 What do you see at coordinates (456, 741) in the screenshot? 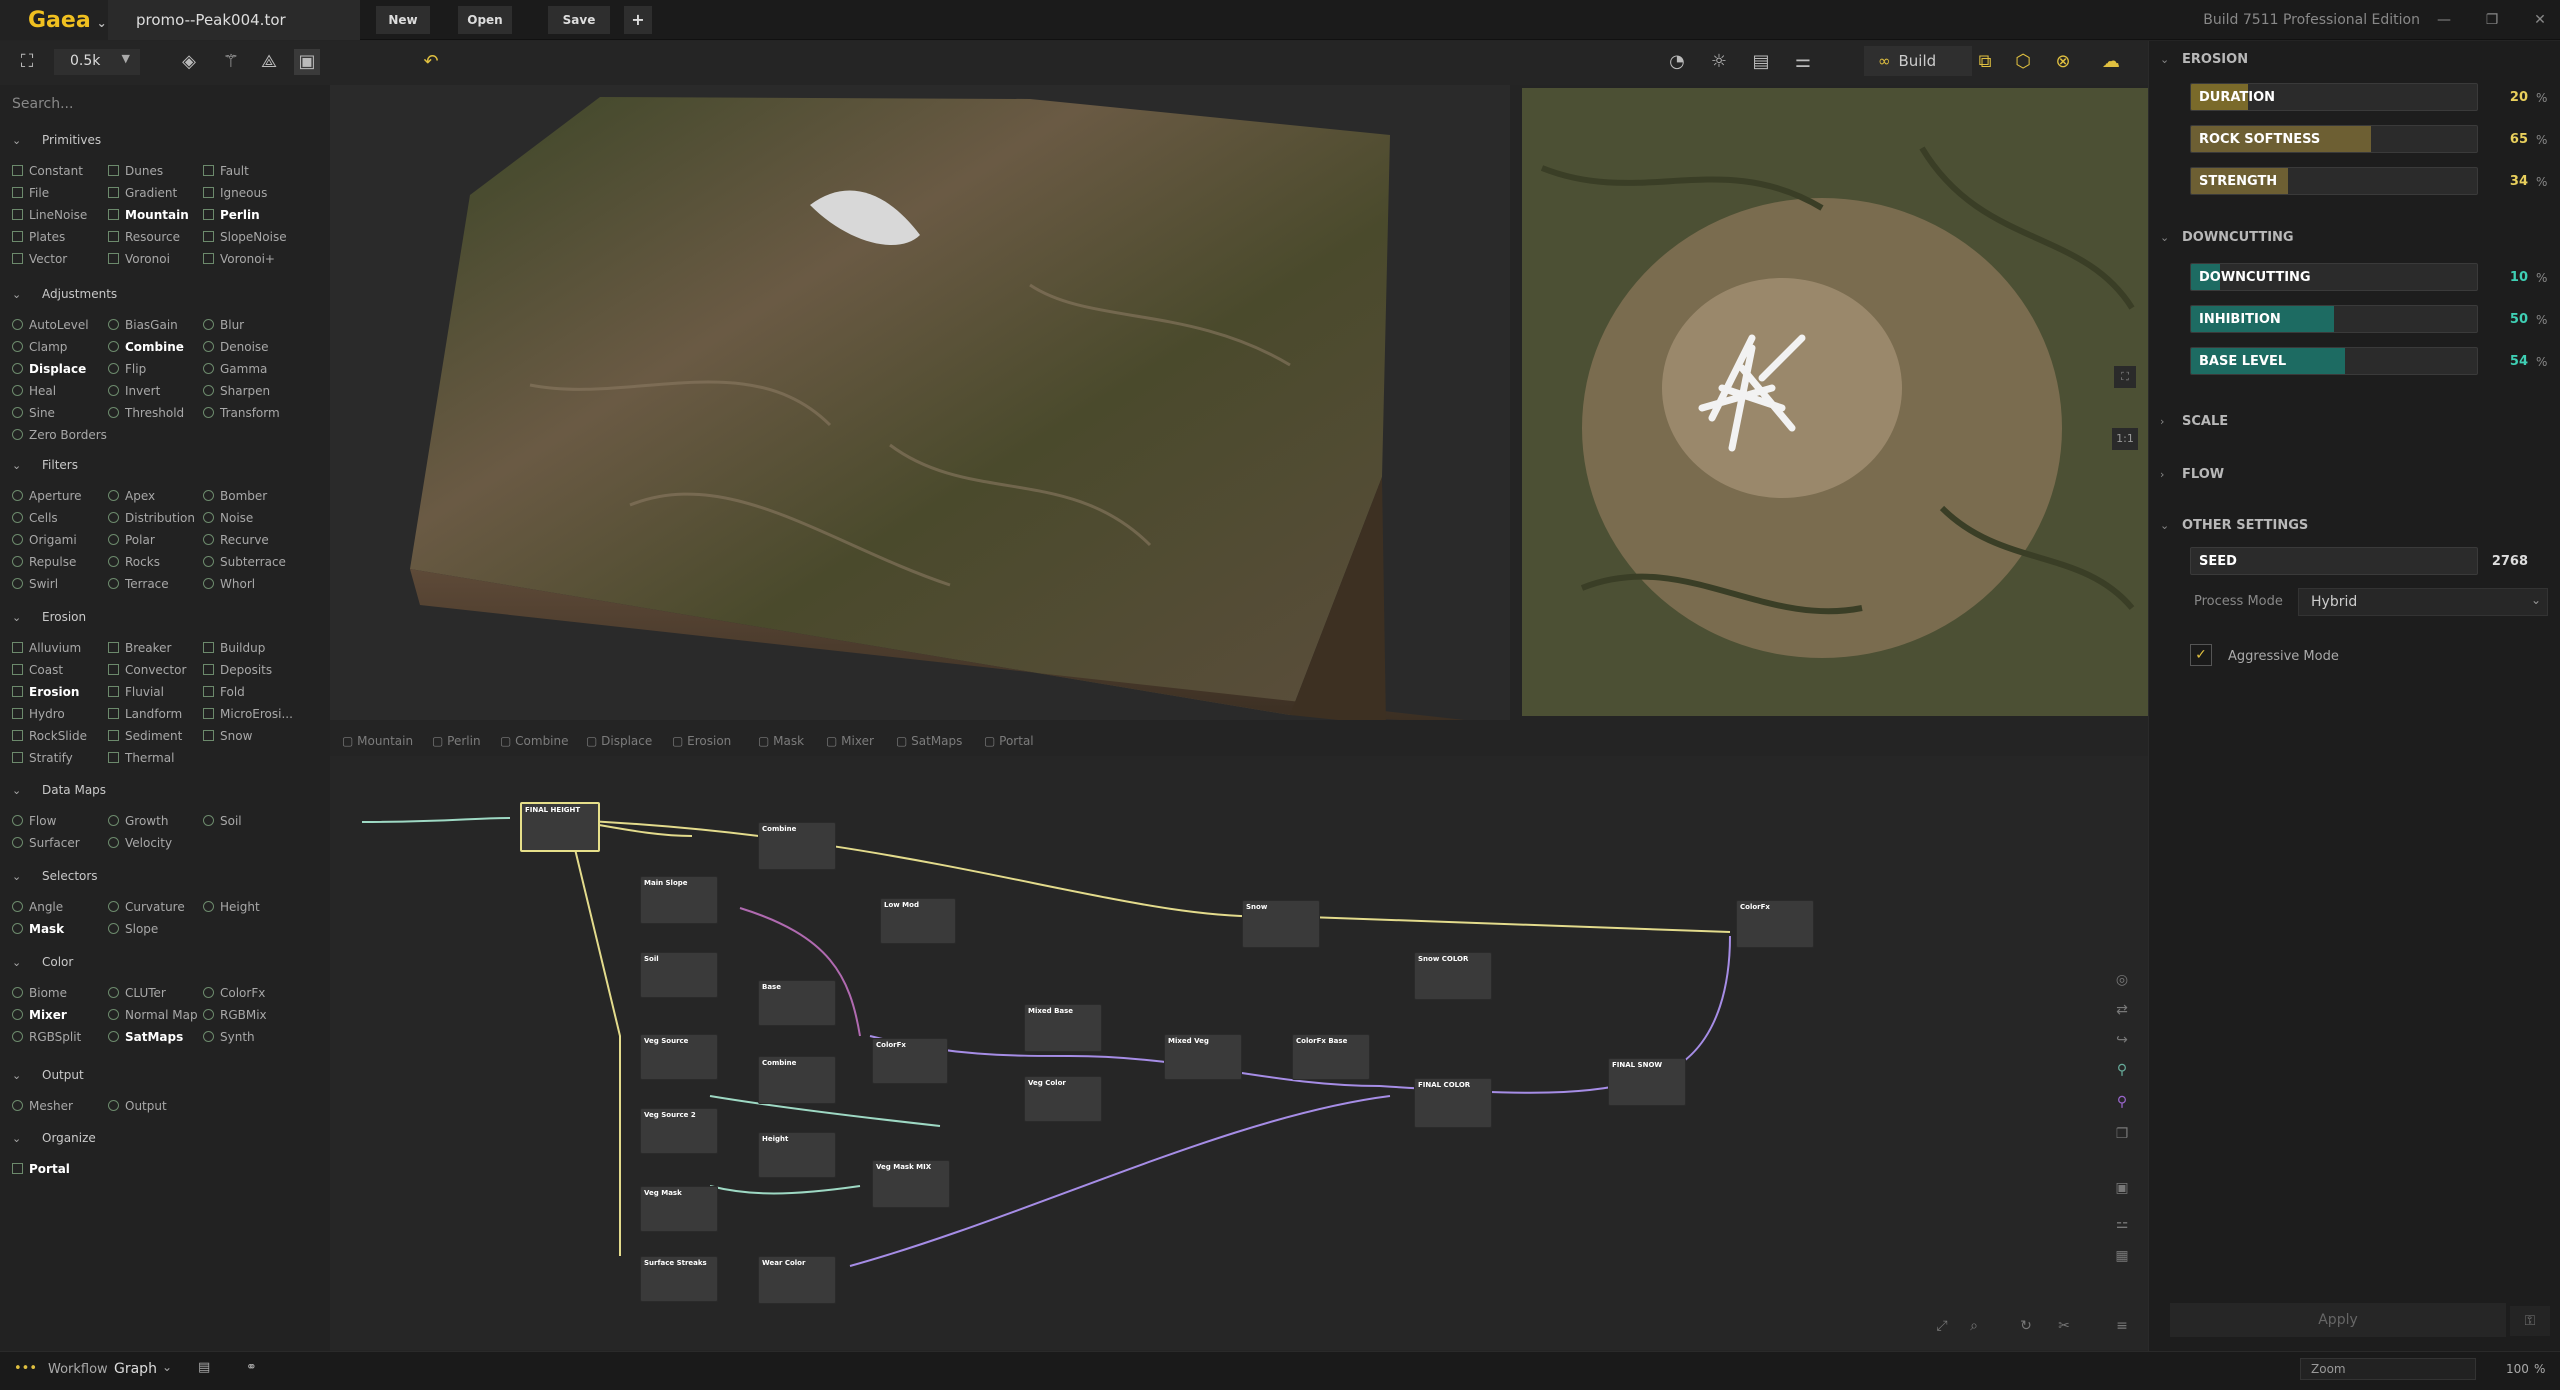
I see `quick-node-perlin: ▢ Perlin` at bounding box center [456, 741].